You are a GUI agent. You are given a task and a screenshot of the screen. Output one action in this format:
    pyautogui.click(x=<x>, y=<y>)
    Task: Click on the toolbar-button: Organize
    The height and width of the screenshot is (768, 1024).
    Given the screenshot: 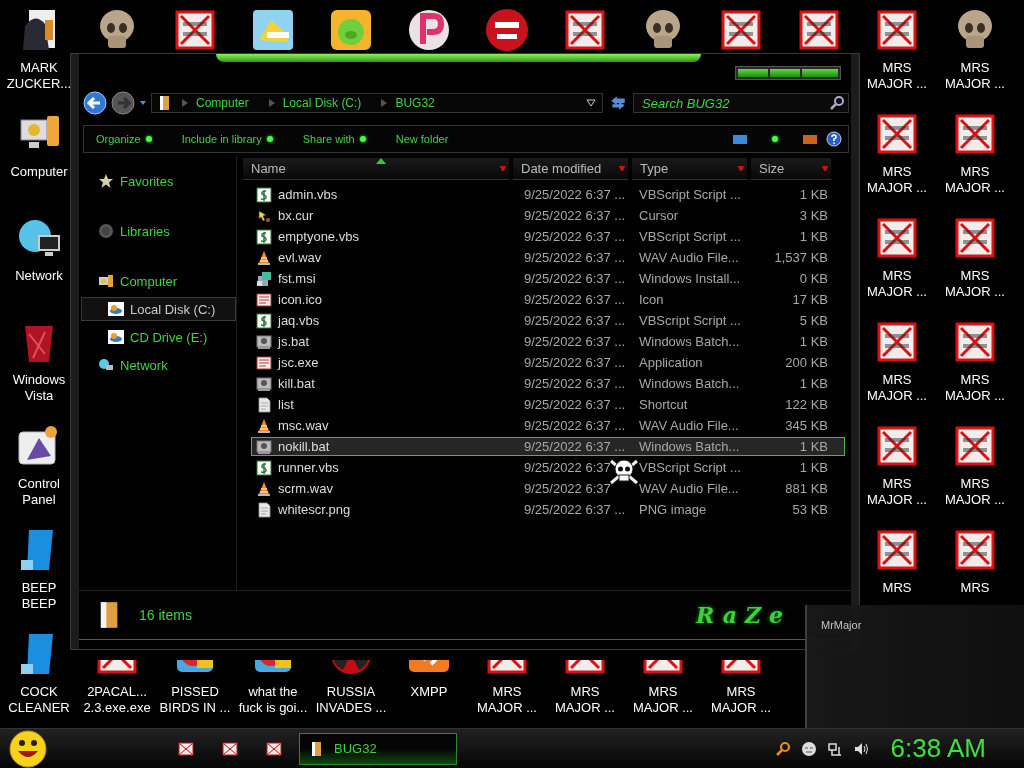 What is the action you would take?
    pyautogui.click(x=124, y=139)
    